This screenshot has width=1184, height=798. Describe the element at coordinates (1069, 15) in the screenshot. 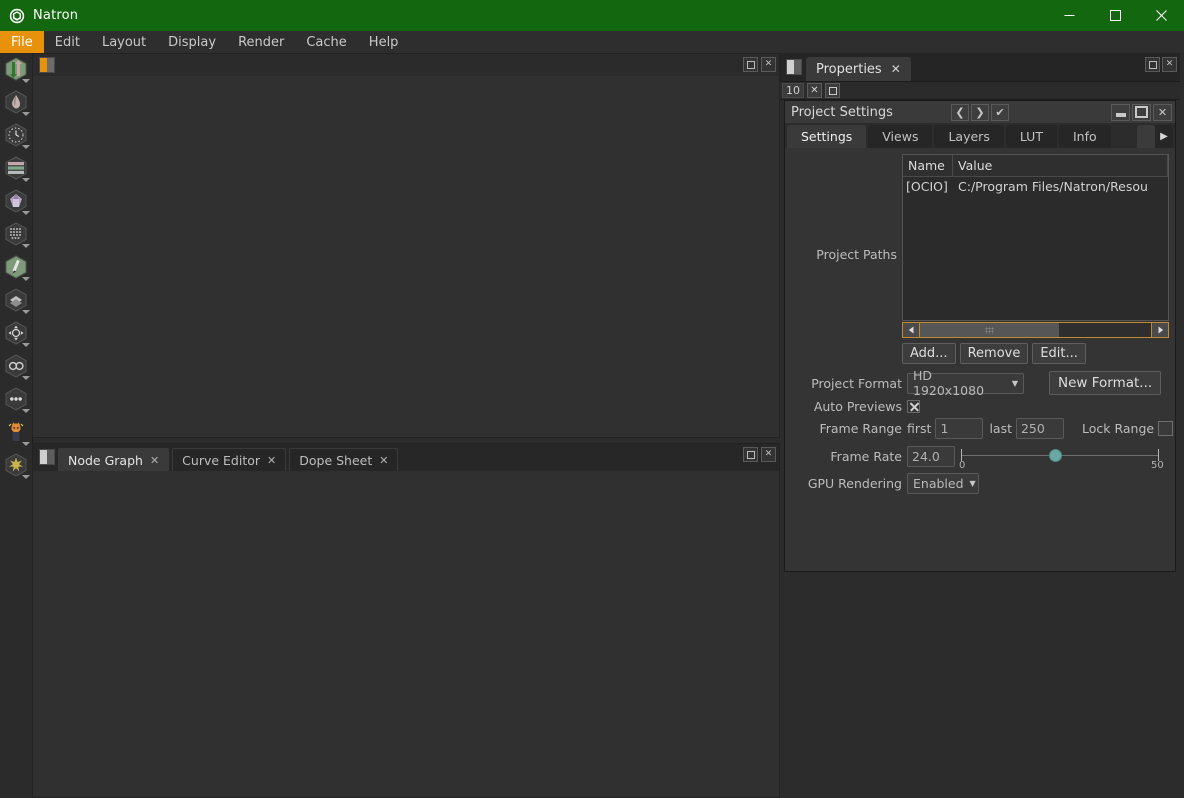

I see `window-minimize-button` at that location.